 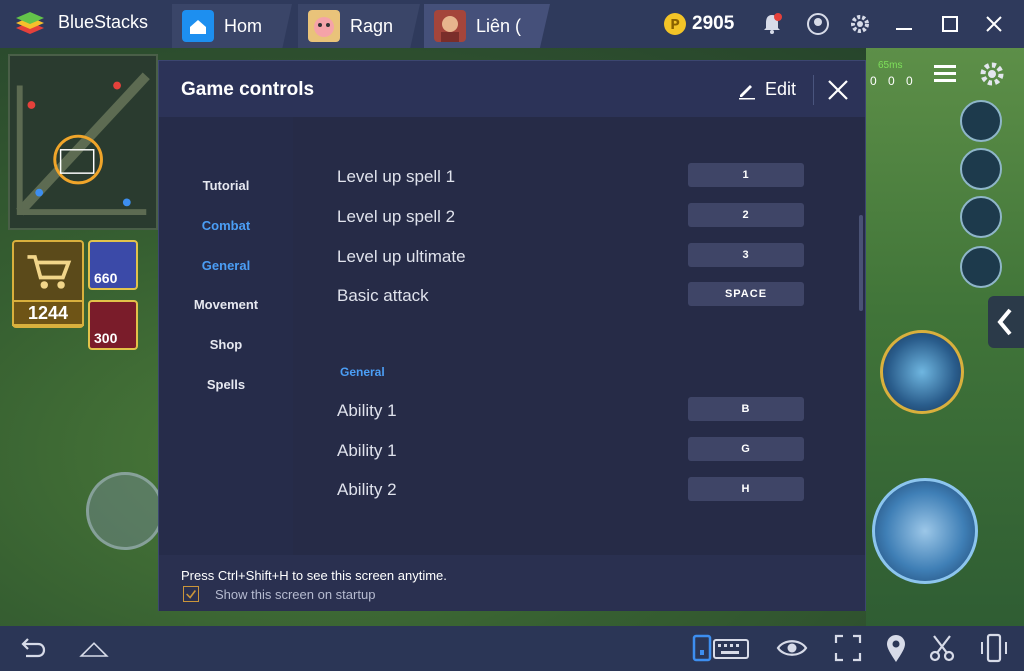 I want to click on tab-label: Liên (, so click(x=499, y=26).